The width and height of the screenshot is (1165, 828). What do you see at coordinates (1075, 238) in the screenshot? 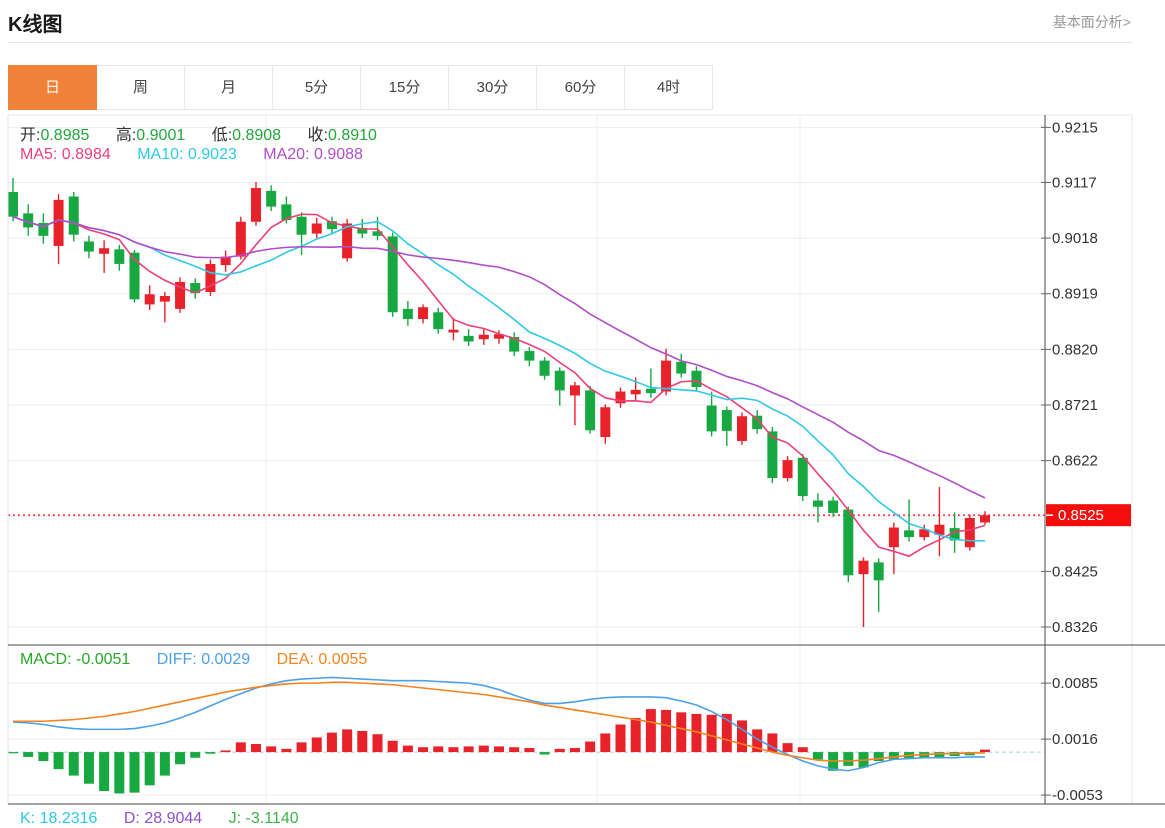
I see `axis-label: 0.9018` at bounding box center [1075, 238].